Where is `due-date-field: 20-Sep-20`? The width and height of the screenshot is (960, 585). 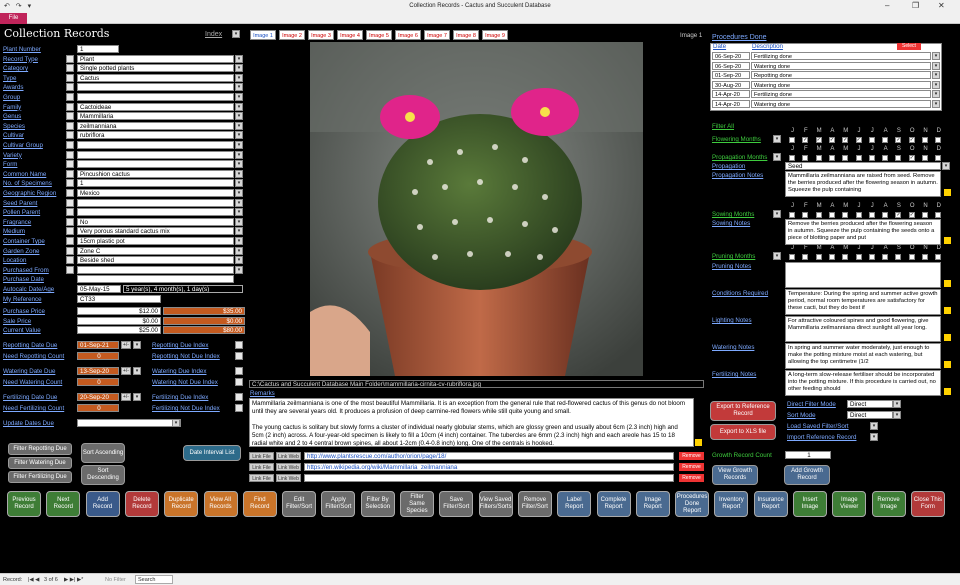 due-date-field: 20-Sep-20 is located at coordinates (98, 397).